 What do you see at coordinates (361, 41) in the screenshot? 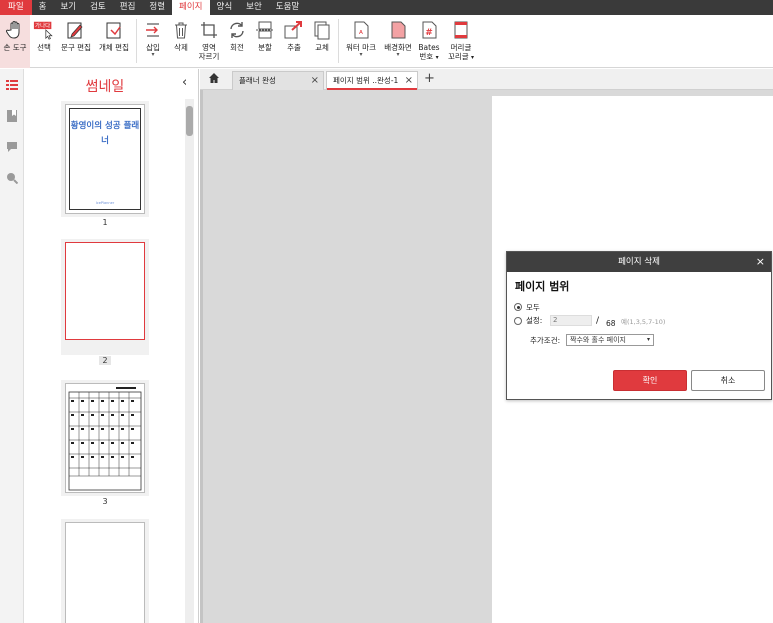
I see `watermark-button: ᴀ 워터 마크 ▾` at bounding box center [361, 41].